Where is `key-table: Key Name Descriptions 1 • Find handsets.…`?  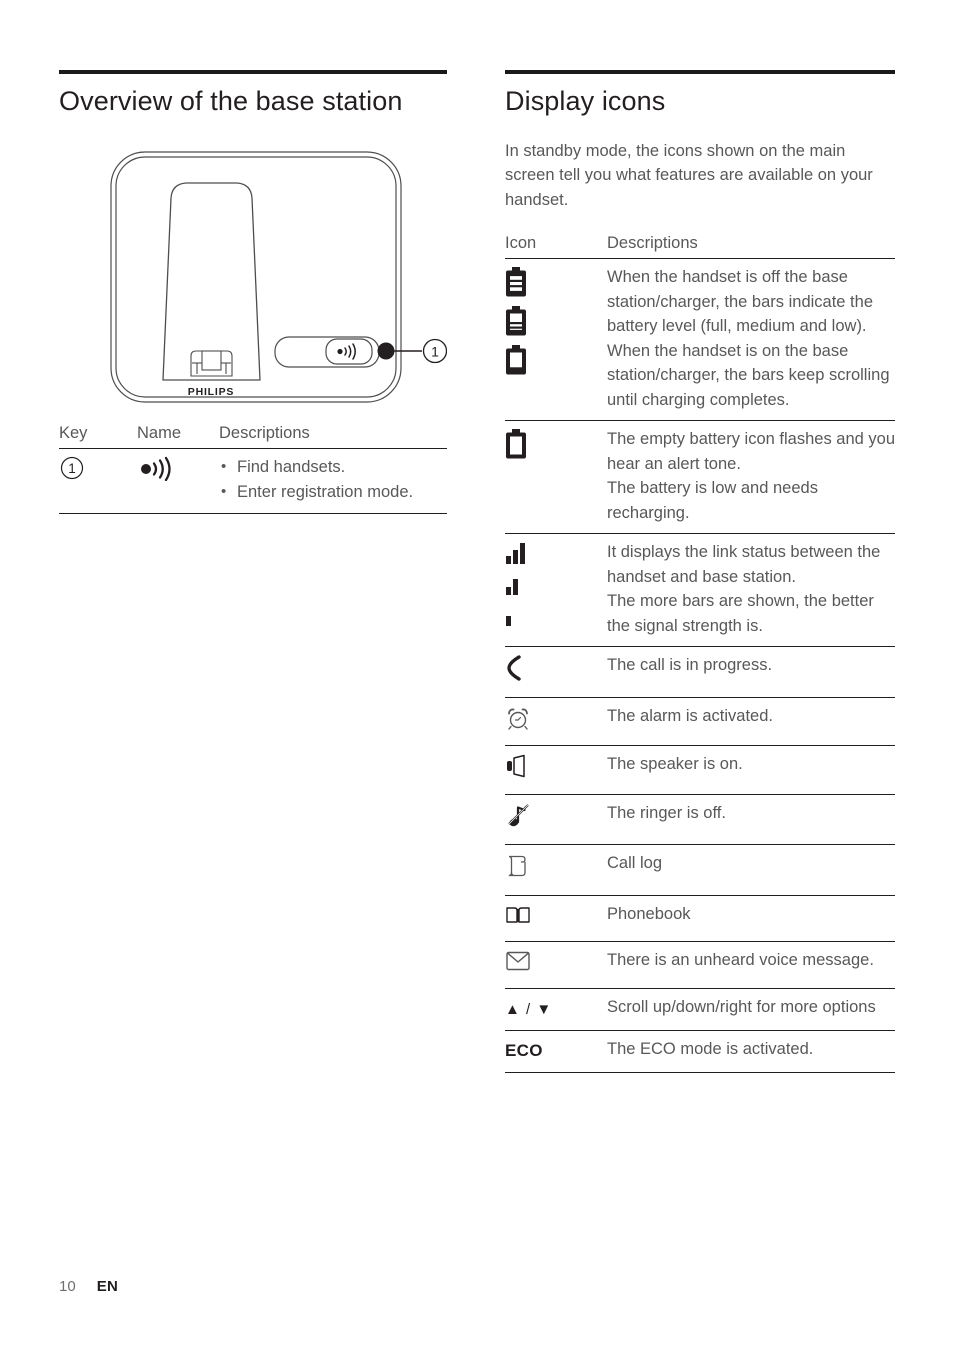 key-table: Key Name Descriptions 1 • Find handsets.… is located at coordinates (253, 468).